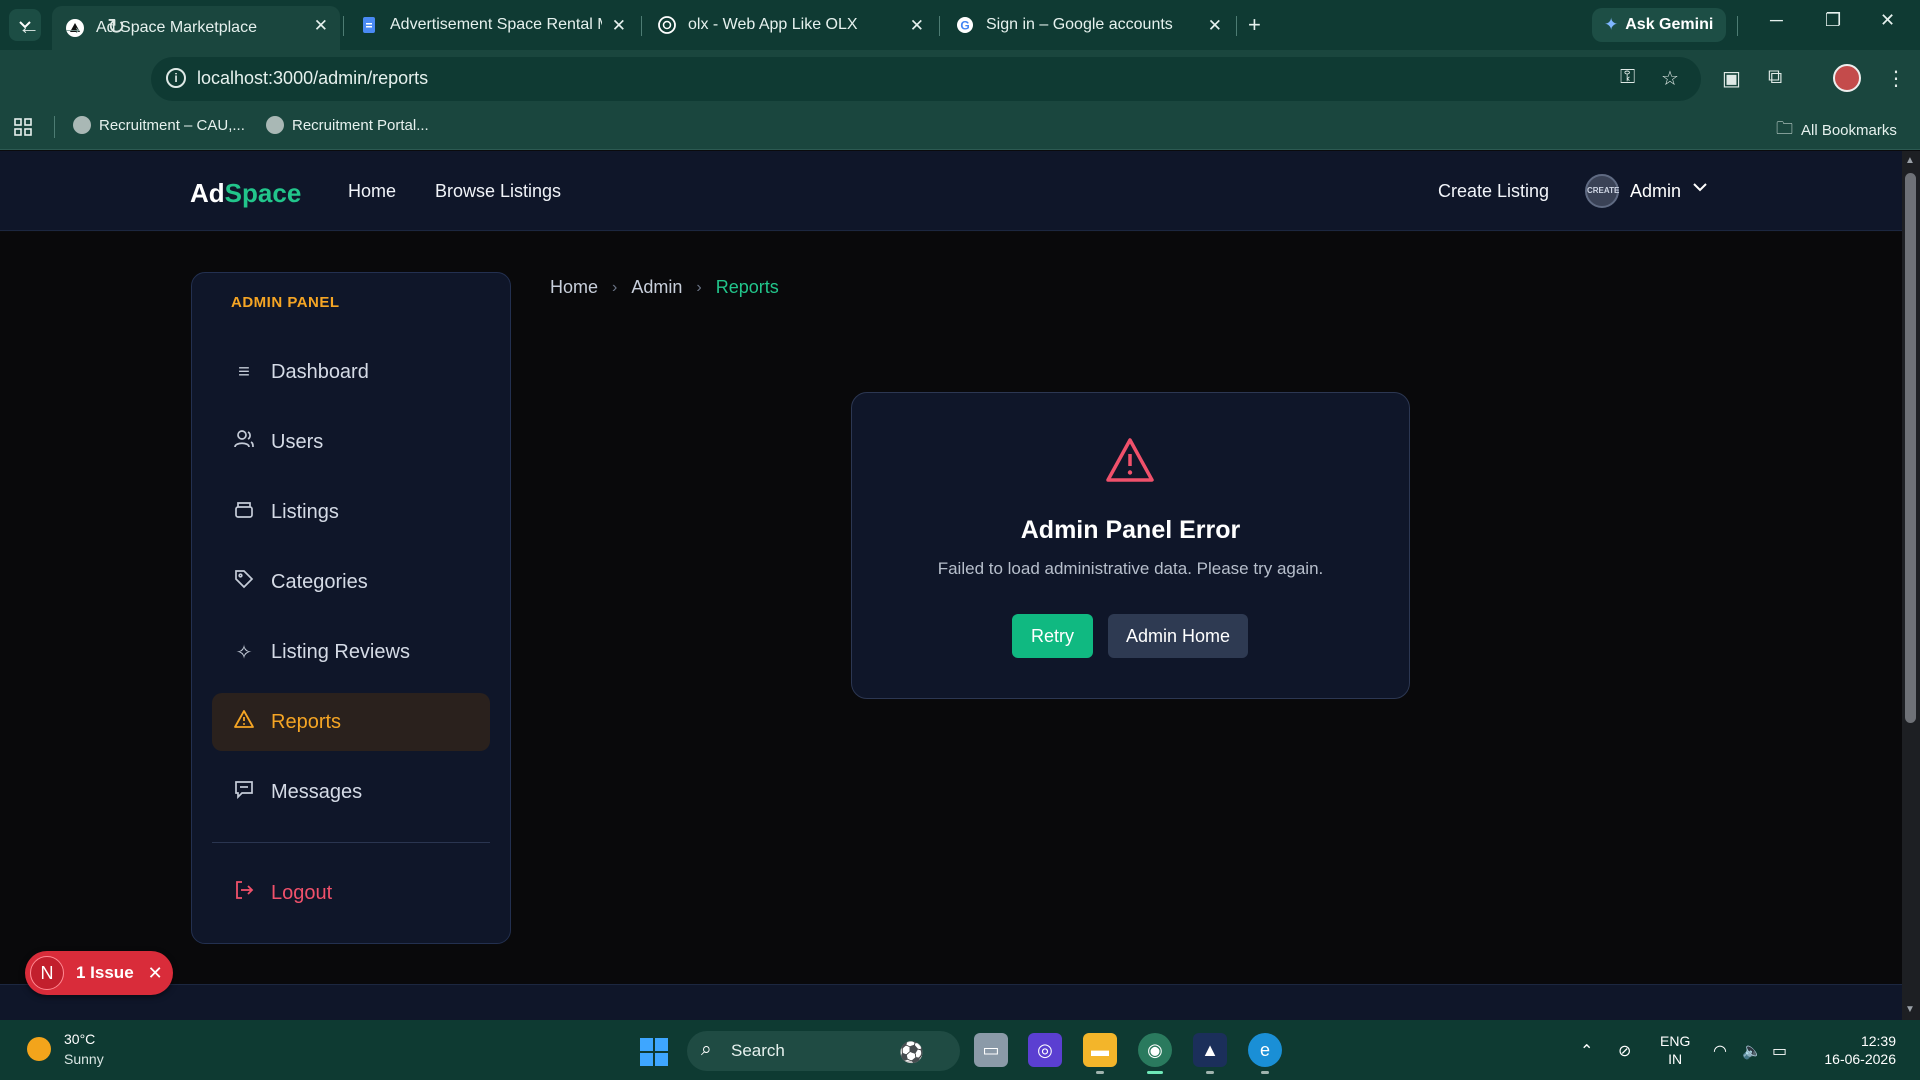  I want to click on tab-label: Advertisement Space Rental Ma, so click(496, 24).